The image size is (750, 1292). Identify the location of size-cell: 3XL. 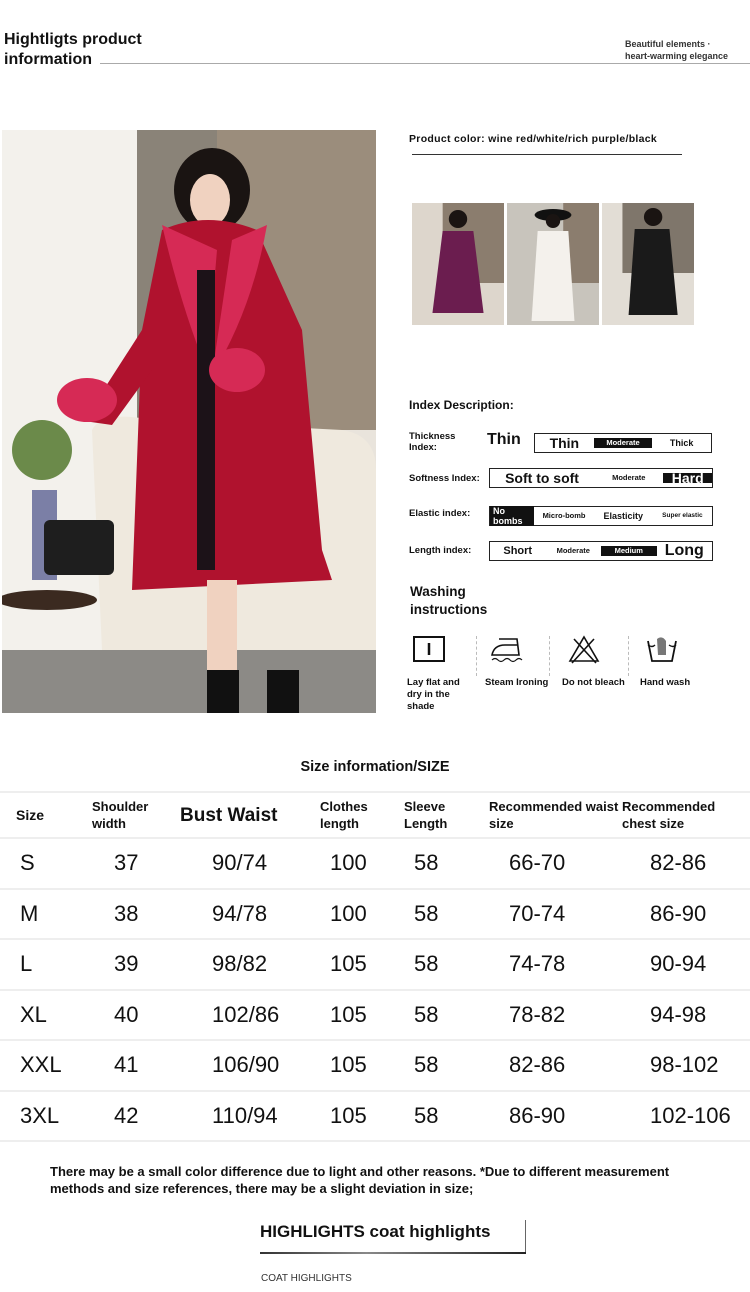
(45, 1116).